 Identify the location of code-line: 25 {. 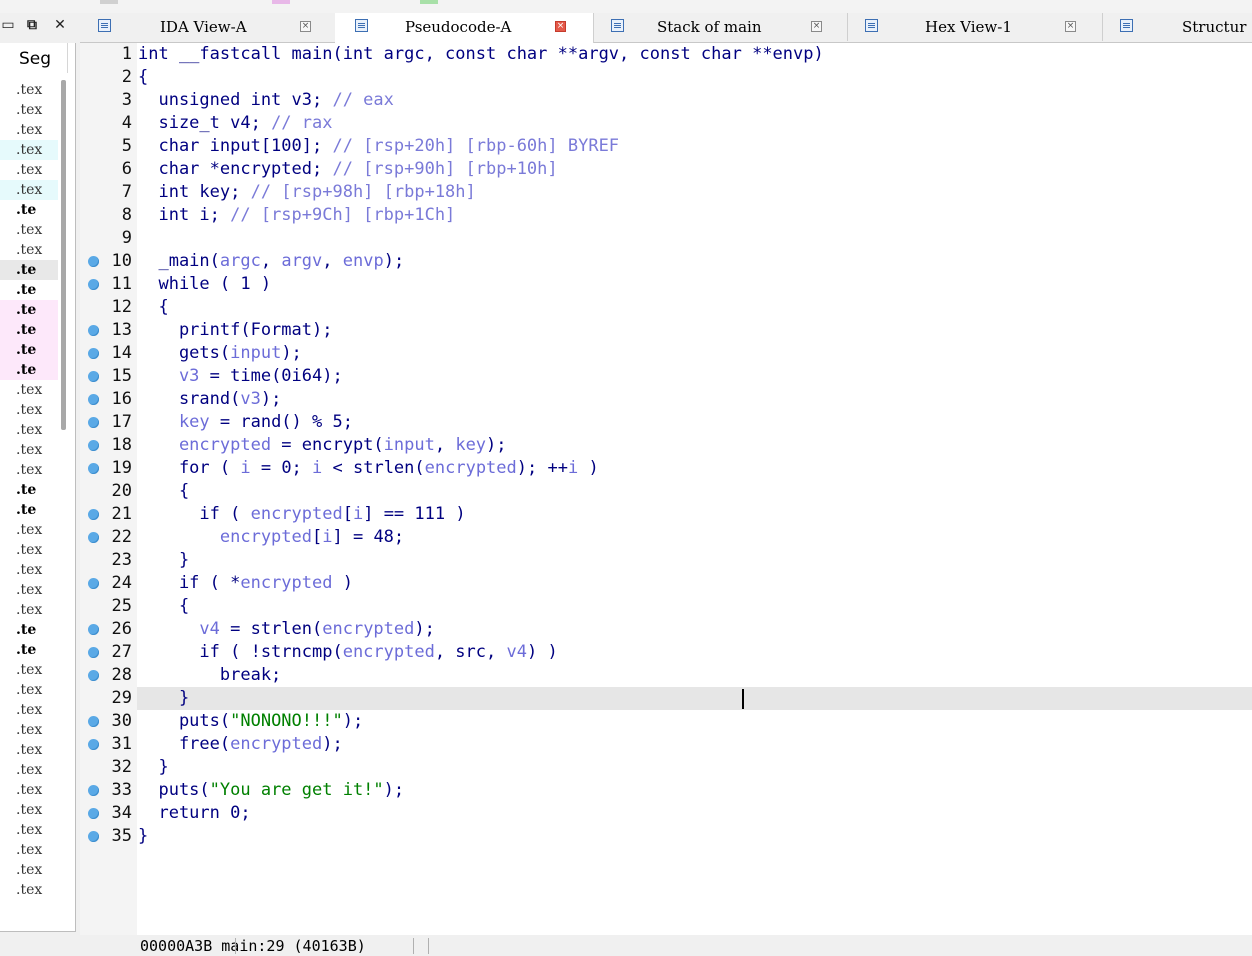
(666, 606).